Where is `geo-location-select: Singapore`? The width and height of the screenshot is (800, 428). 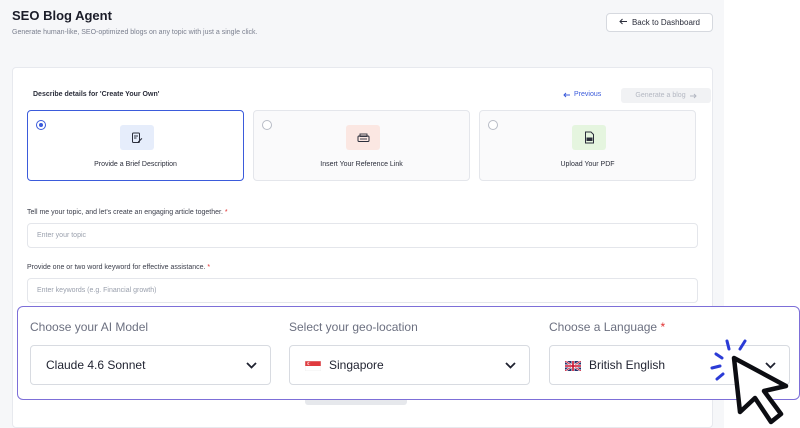
geo-location-select: Singapore is located at coordinates (409, 365).